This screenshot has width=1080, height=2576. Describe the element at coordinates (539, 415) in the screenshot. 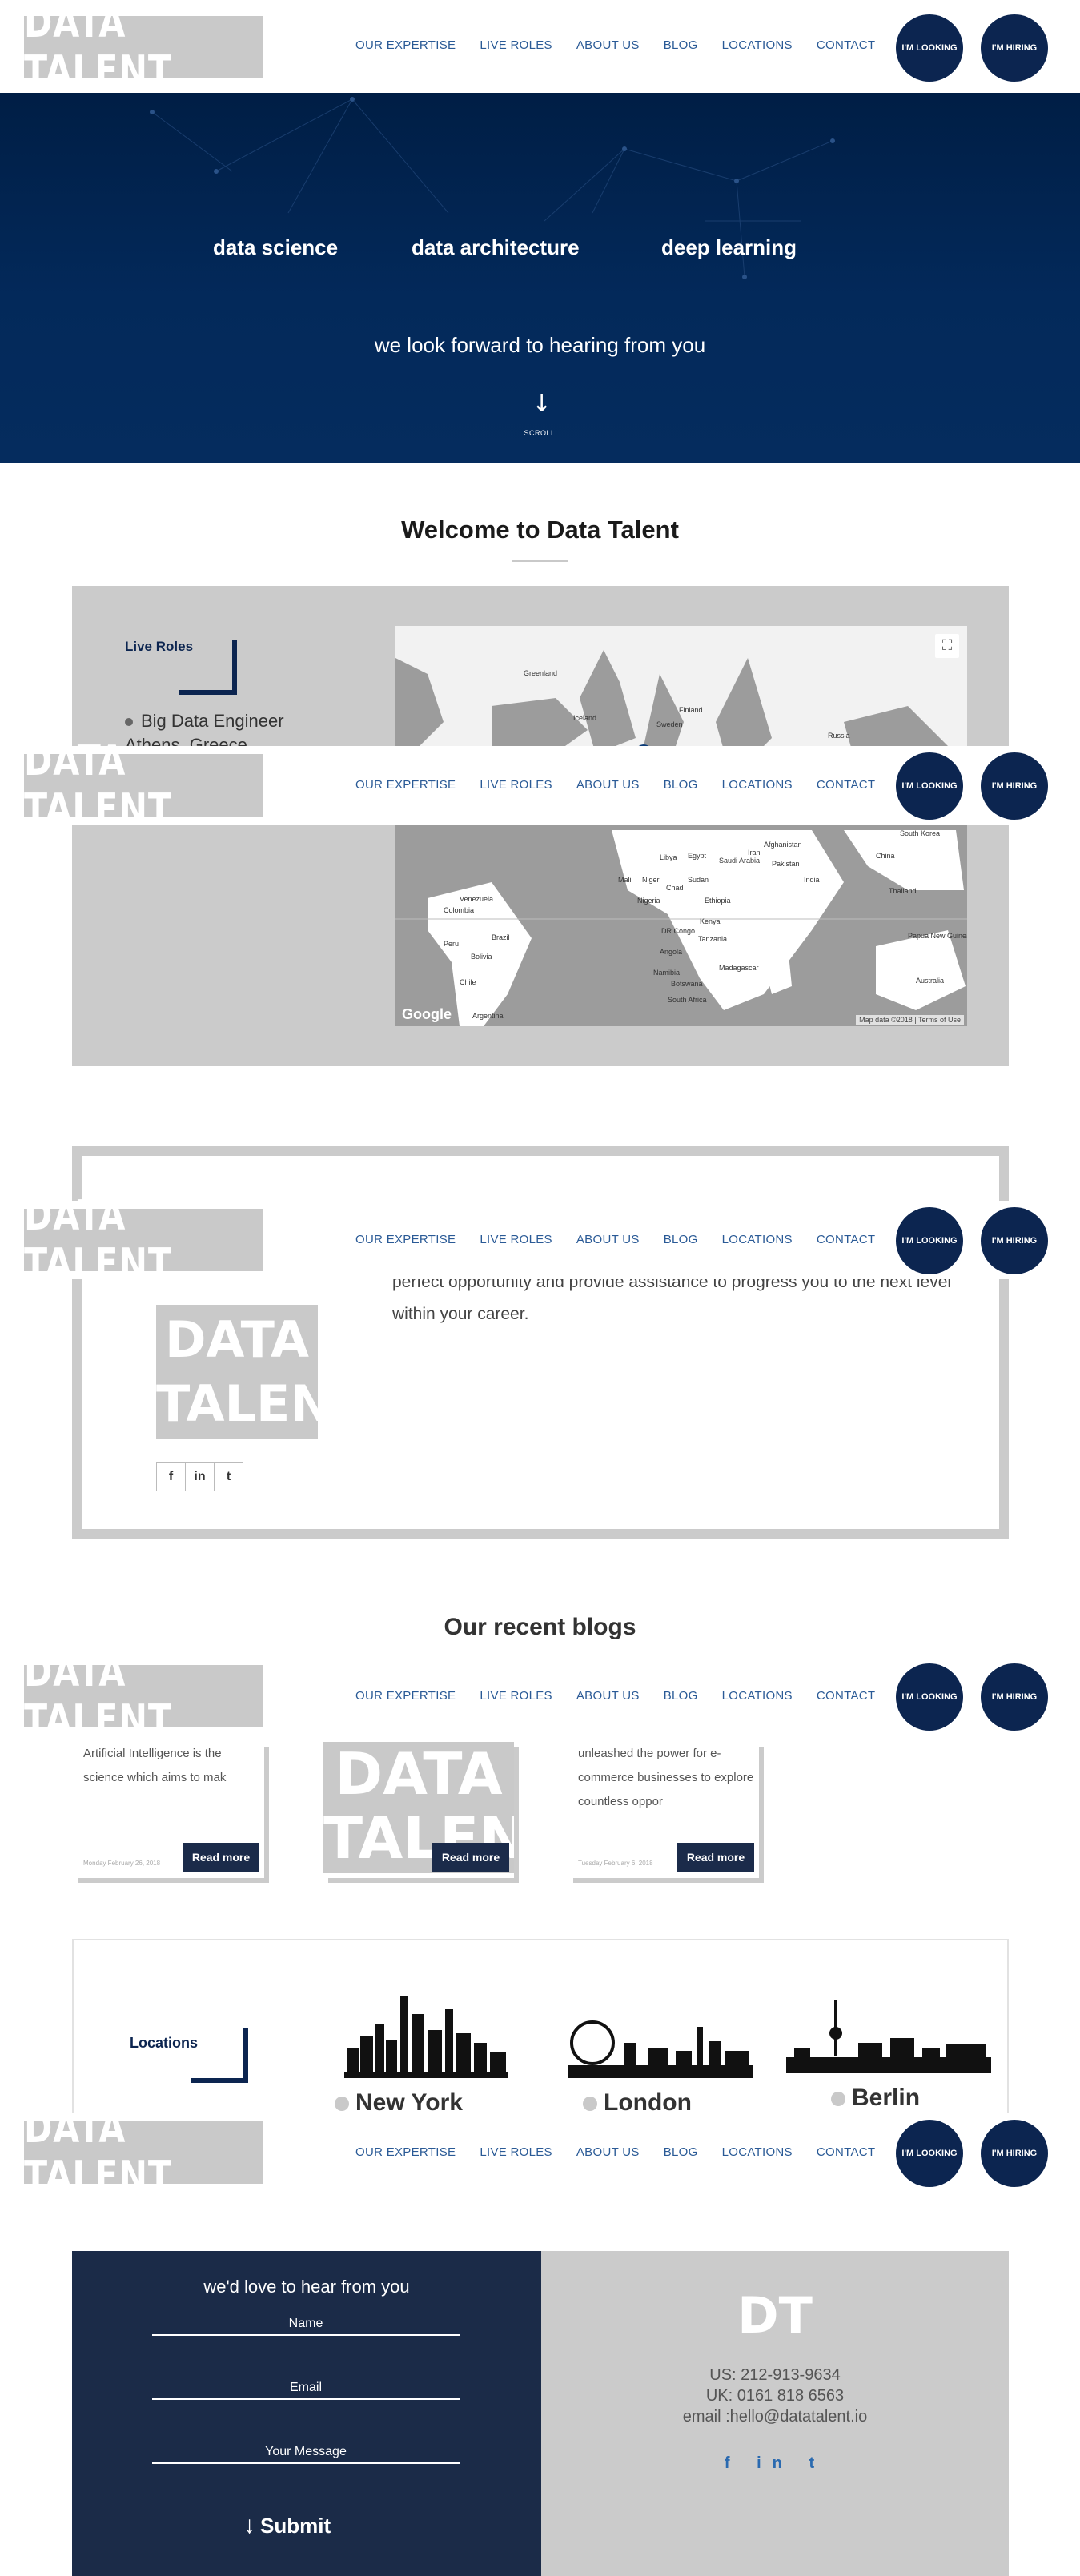

I see `scroll-indicator: ↓ SCROLL` at that location.